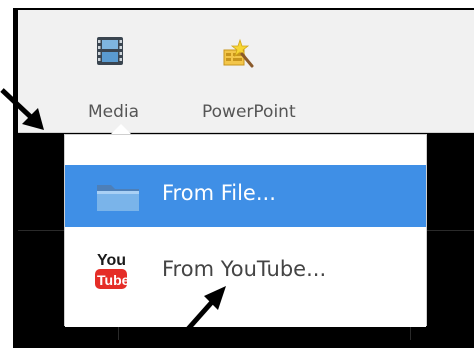 This screenshot has height=348, width=474. Describe the element at coordinates (111, 260) in the screenshot. I see `youtube-logo-top: You` at that location.